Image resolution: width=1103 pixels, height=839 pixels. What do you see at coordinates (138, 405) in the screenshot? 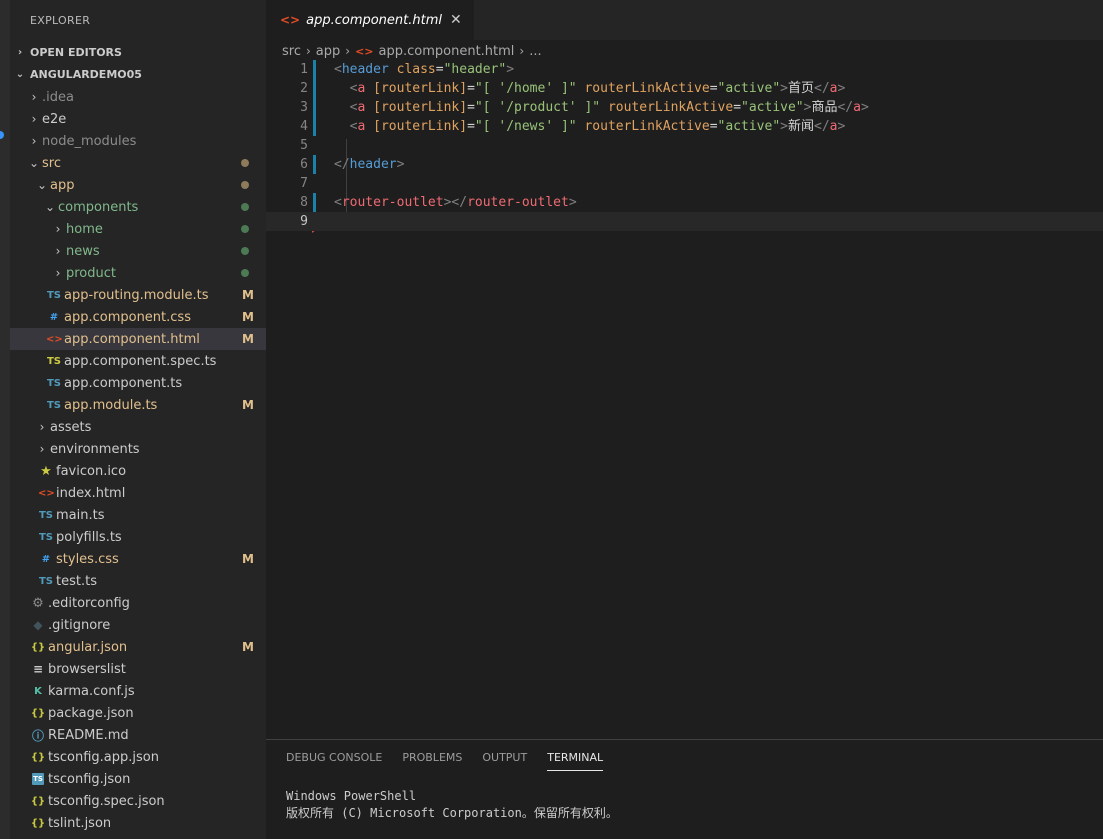
I see `tree-item: TS app.module.ts M` at bounding box center [138, 405].